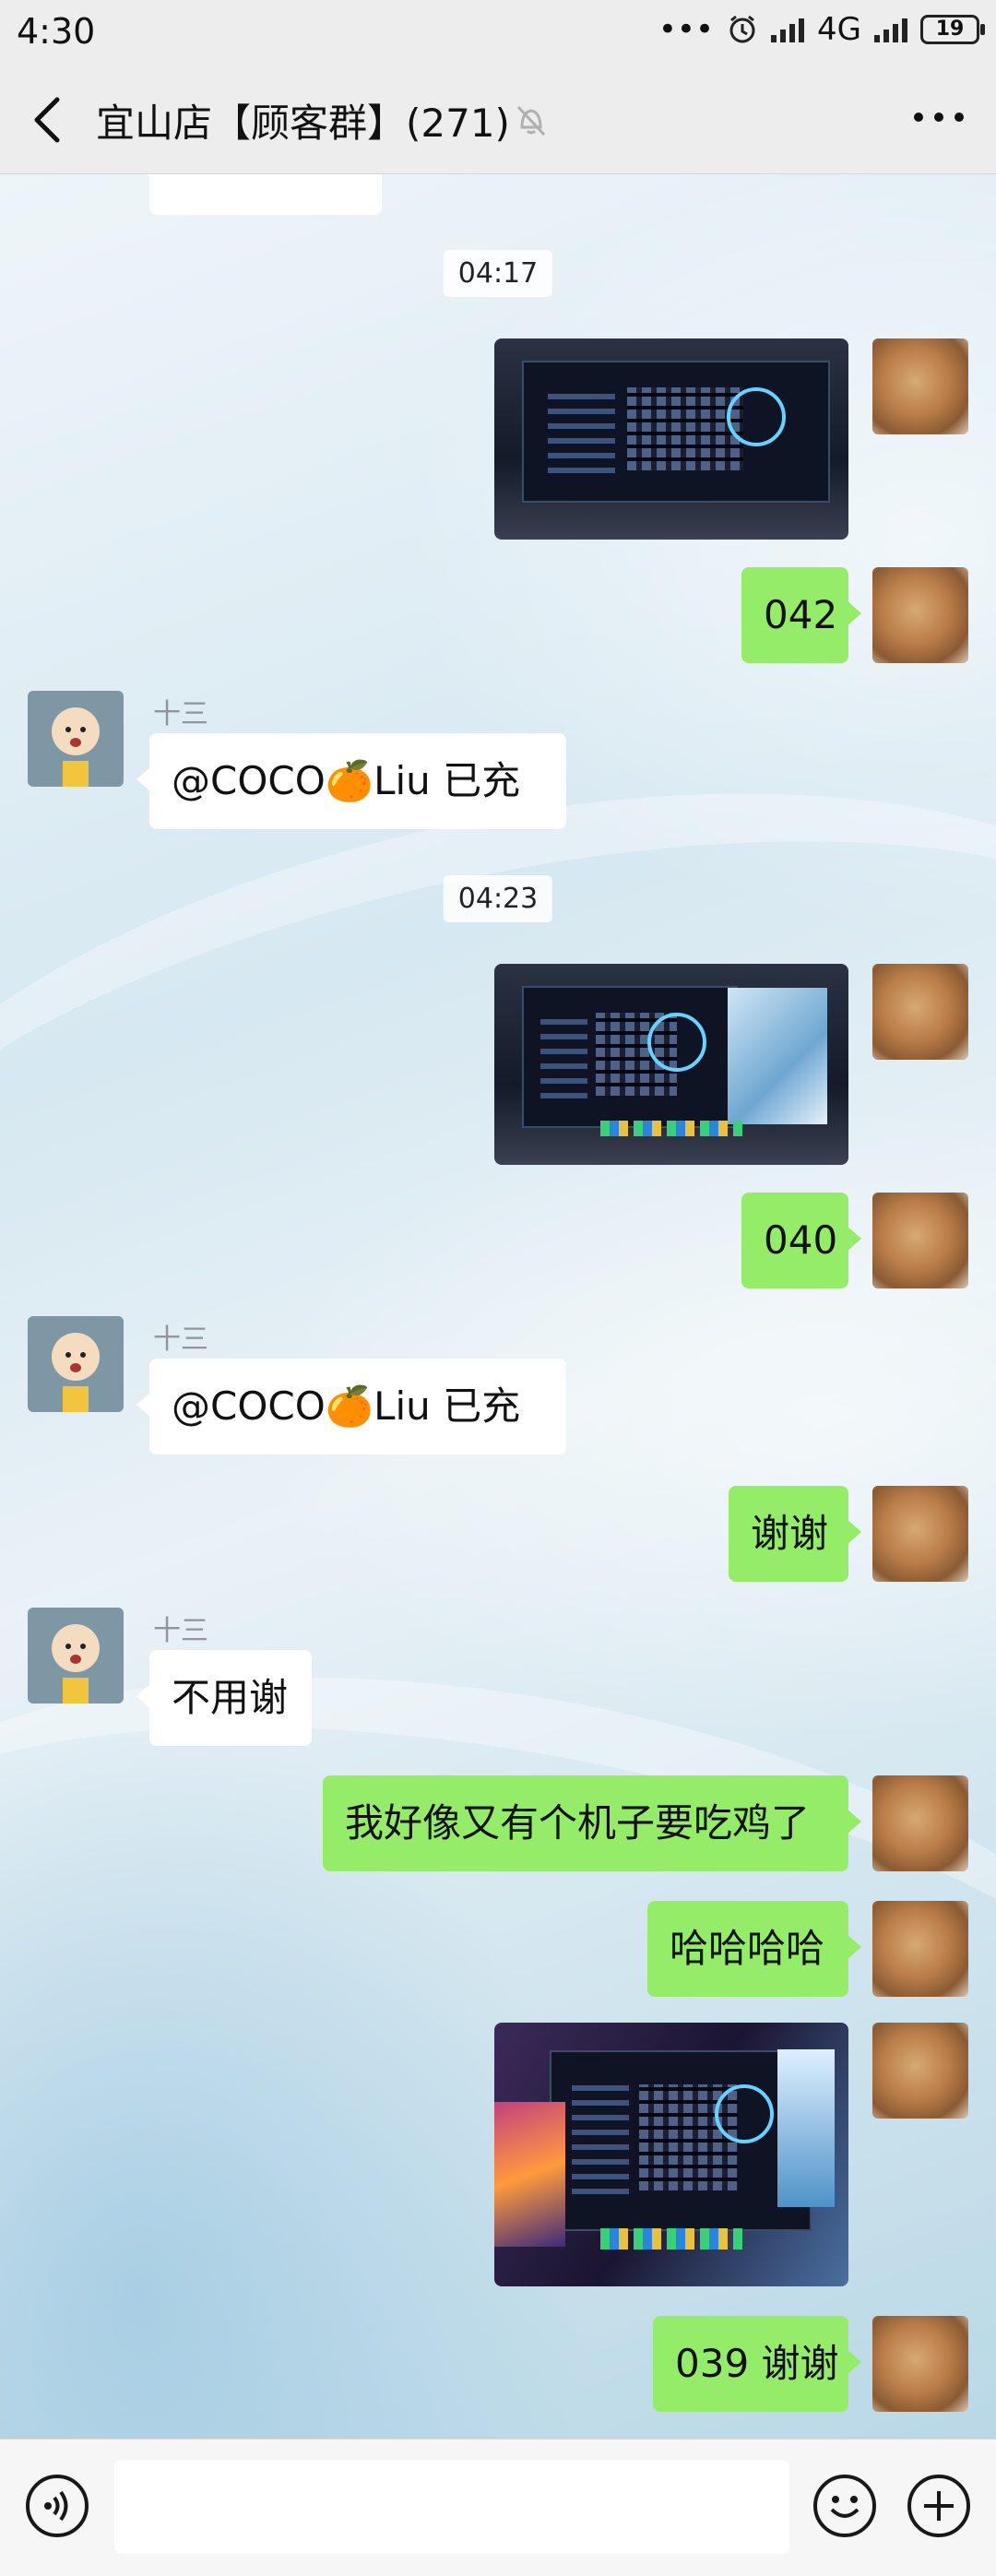  I want to click on voice-button, so click(57, 2506).